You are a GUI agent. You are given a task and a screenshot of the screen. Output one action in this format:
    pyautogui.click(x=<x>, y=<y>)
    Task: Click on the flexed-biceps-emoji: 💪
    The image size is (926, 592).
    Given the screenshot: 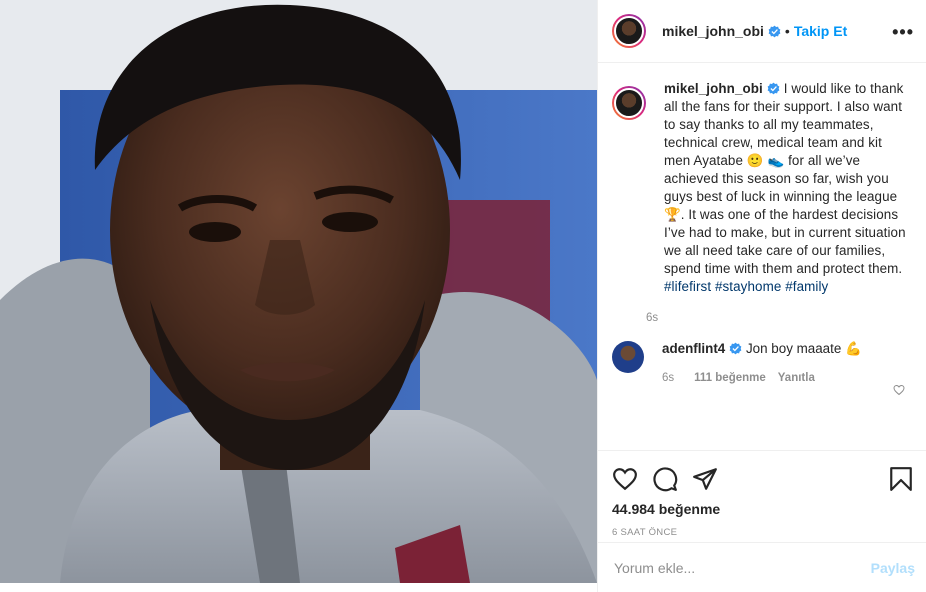 What is the action you would take?
    pyautogui.click(x=853, y=348)
    